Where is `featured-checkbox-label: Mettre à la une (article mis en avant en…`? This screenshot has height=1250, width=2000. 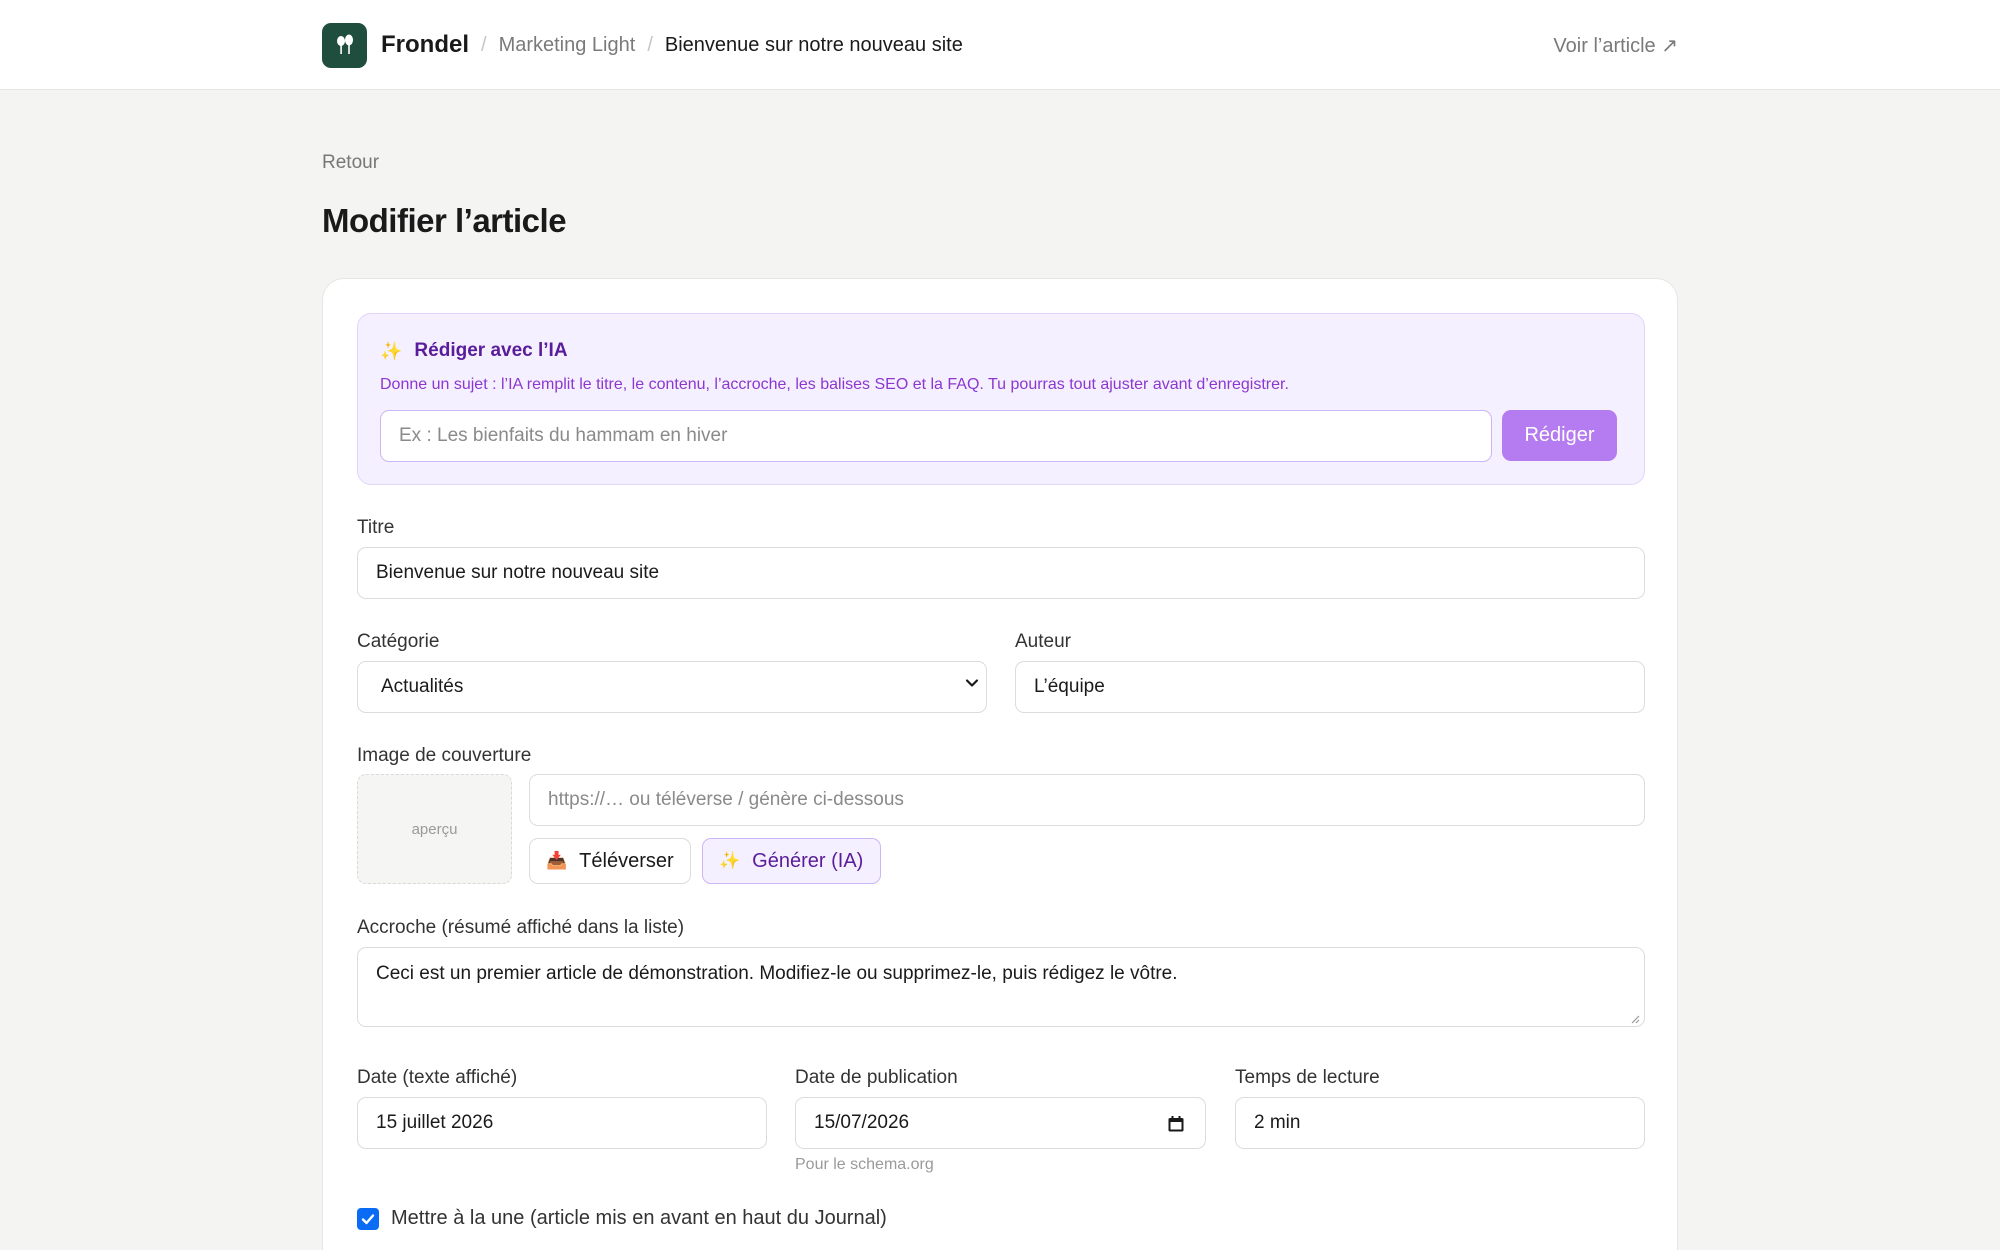 featured-checkbox-label: Mettre à la une (article mis en avant en… is located at coordinates (639, 1218).